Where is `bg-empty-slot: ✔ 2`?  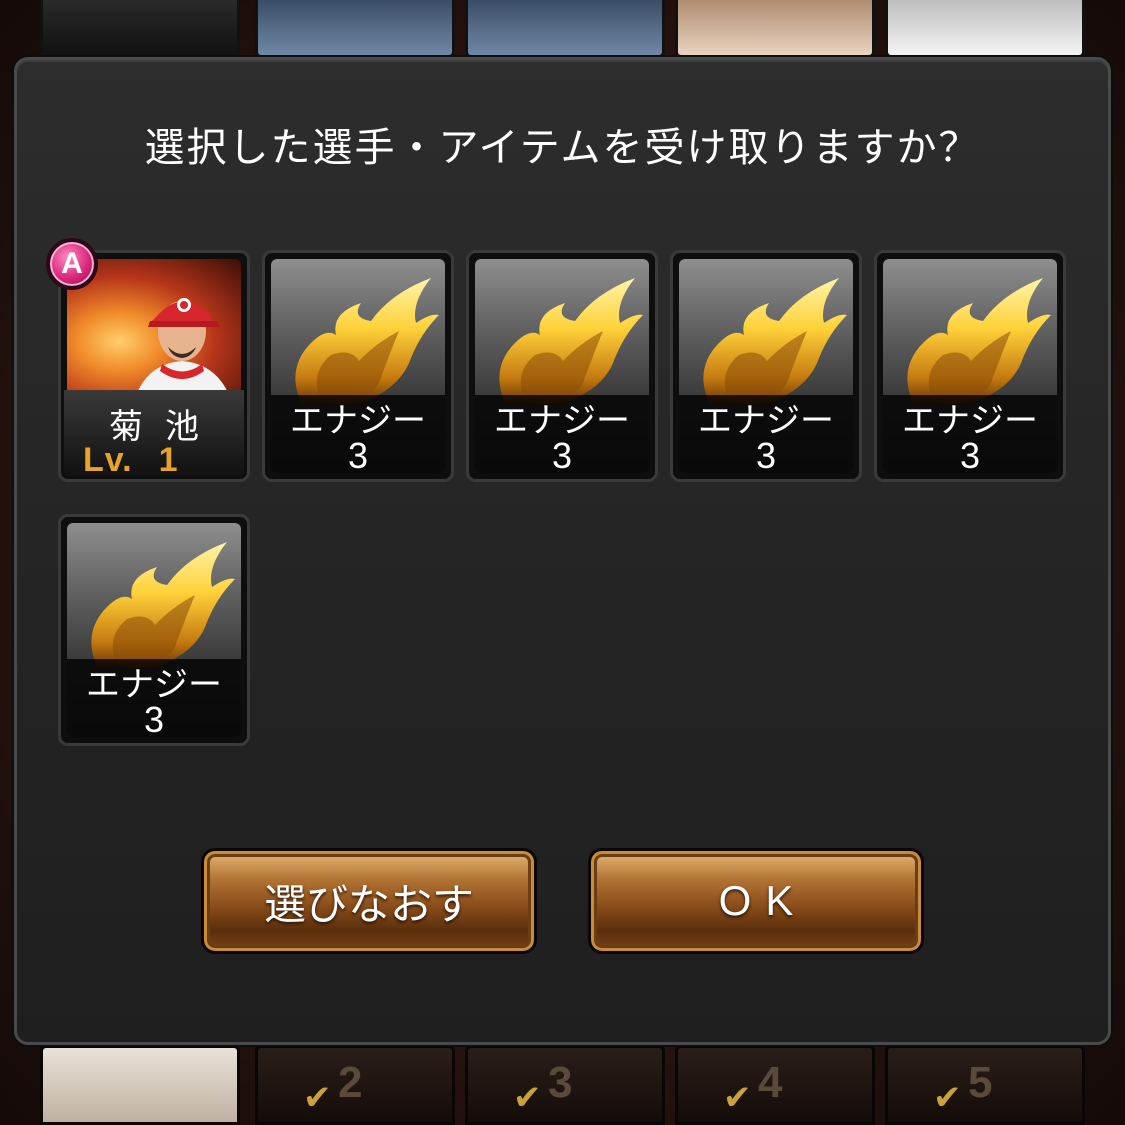
bg-empty-slot: ✔ 2 is located at coordinates (355, 1085).